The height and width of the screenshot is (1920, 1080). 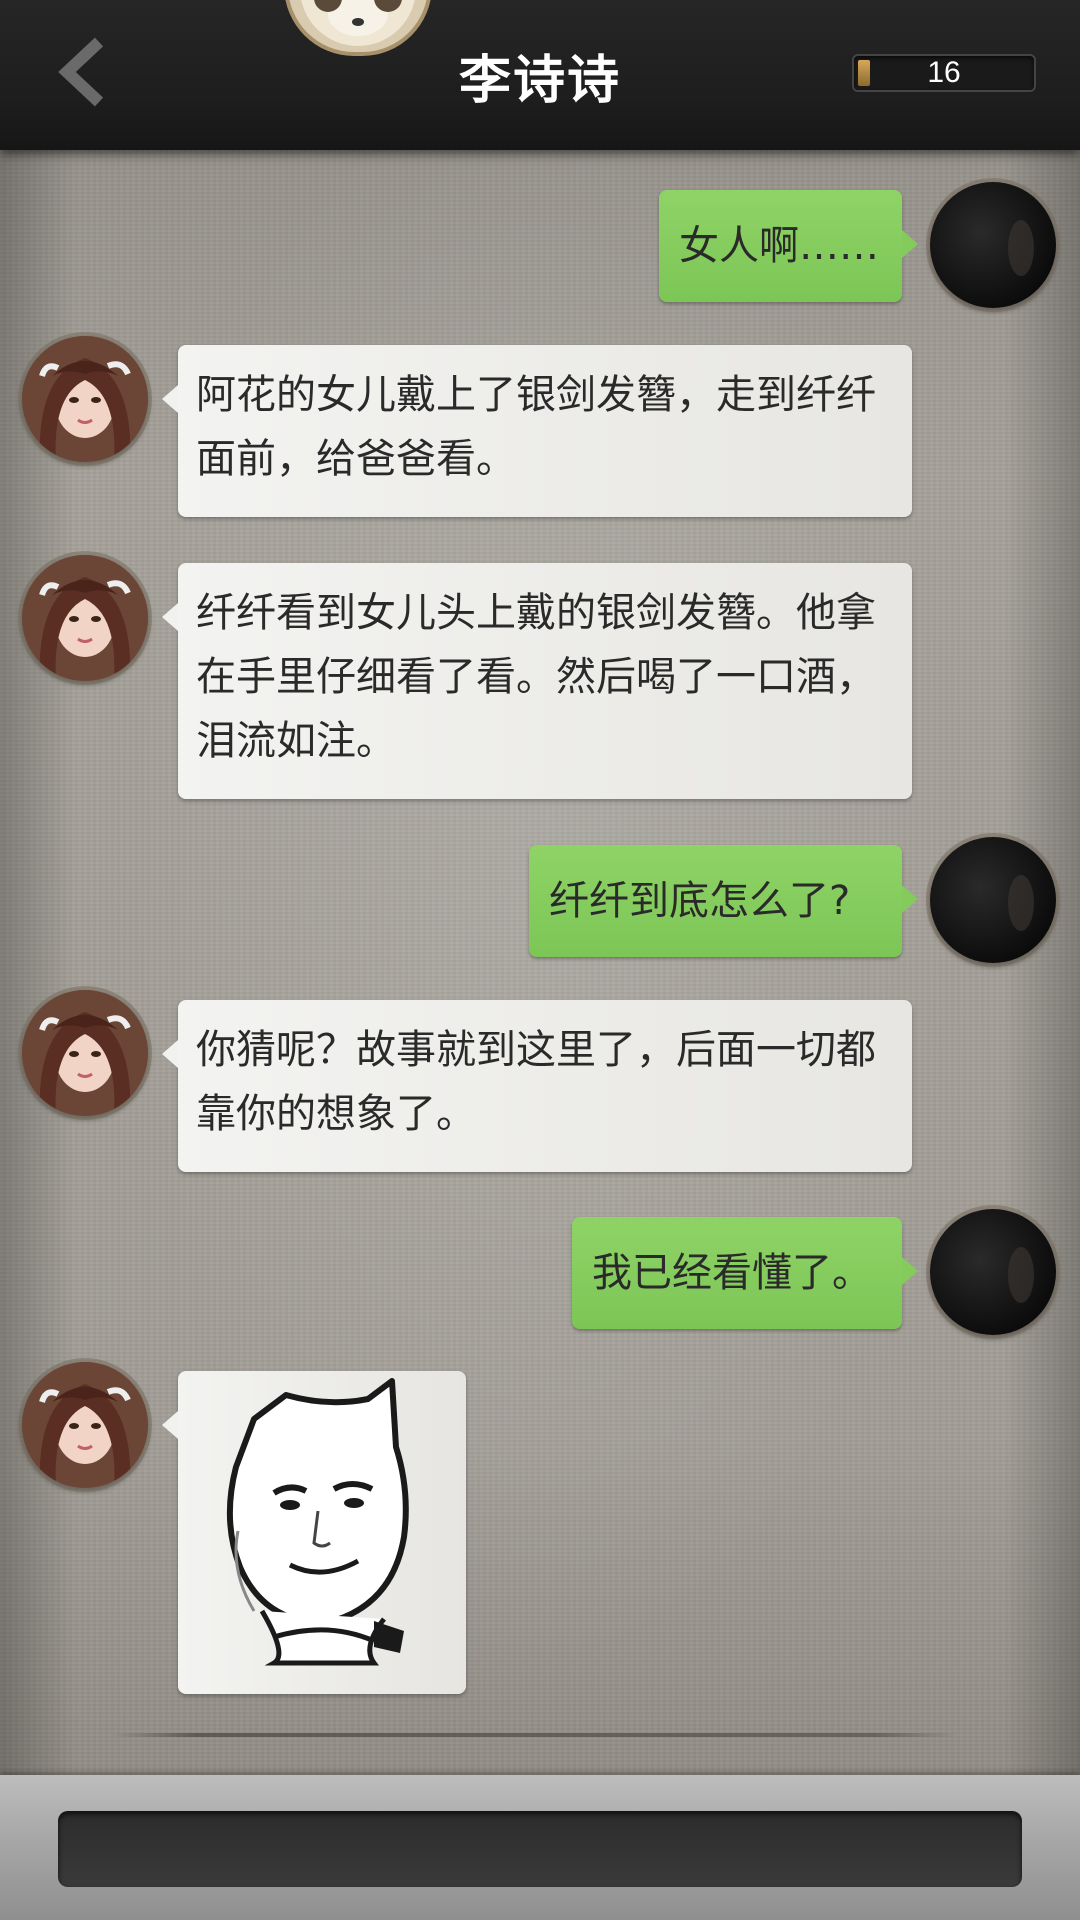 What do you see at coordinates (723, 901) in the screenshot?
I see `message-bubble-outgoing: 纤纤到底怎么了?` at bounding box center [723, 901].